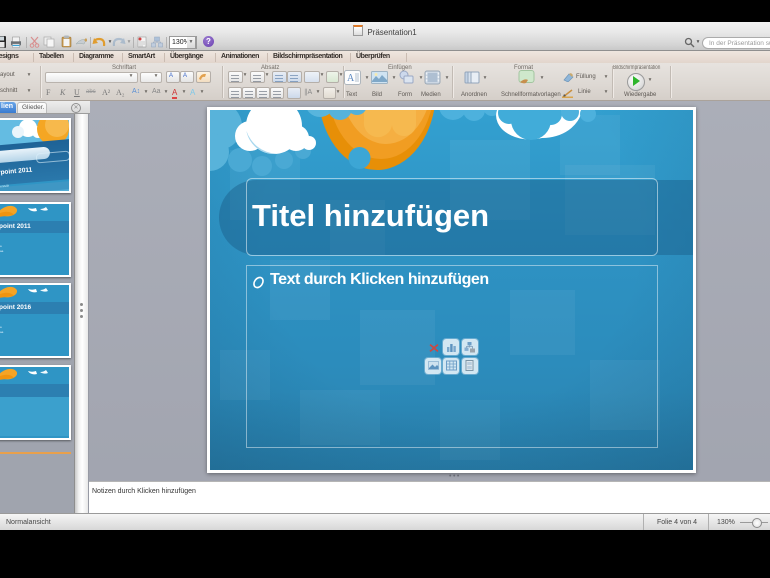 The height and width of the screenshot is (578, 770). I want to click on svg-text: A, so click(351, 78).